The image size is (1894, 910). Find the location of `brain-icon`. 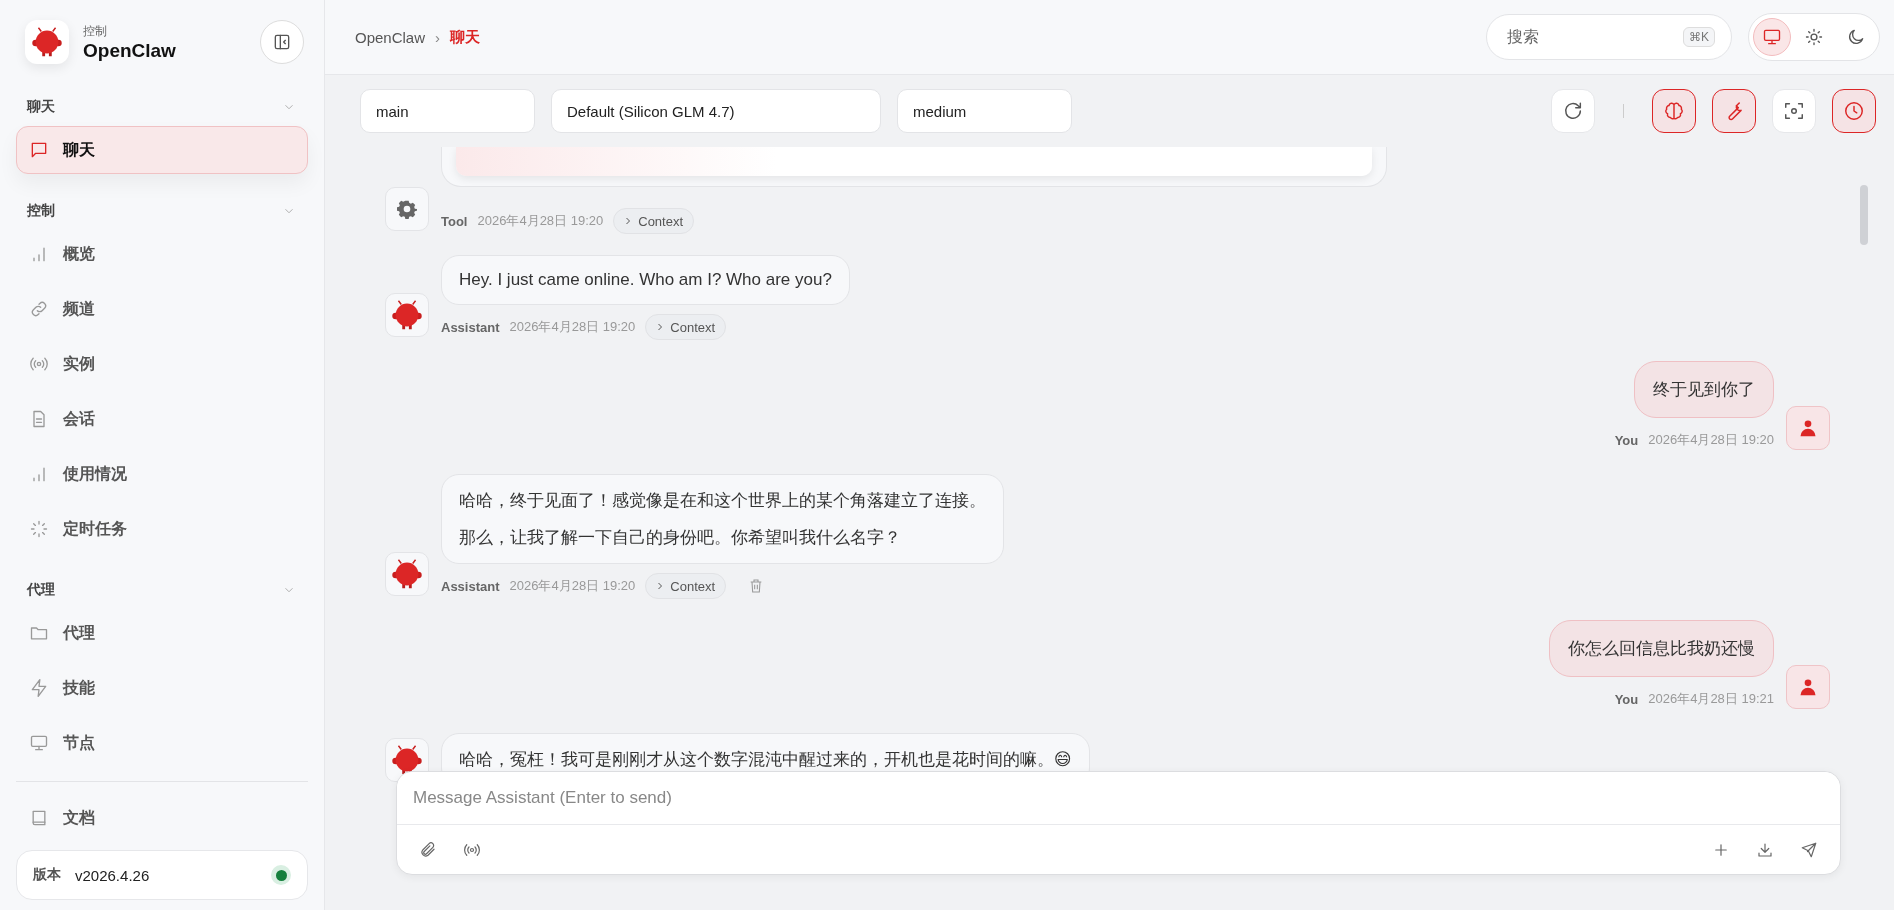

brain-icon is located at coordinates (1674, 111).